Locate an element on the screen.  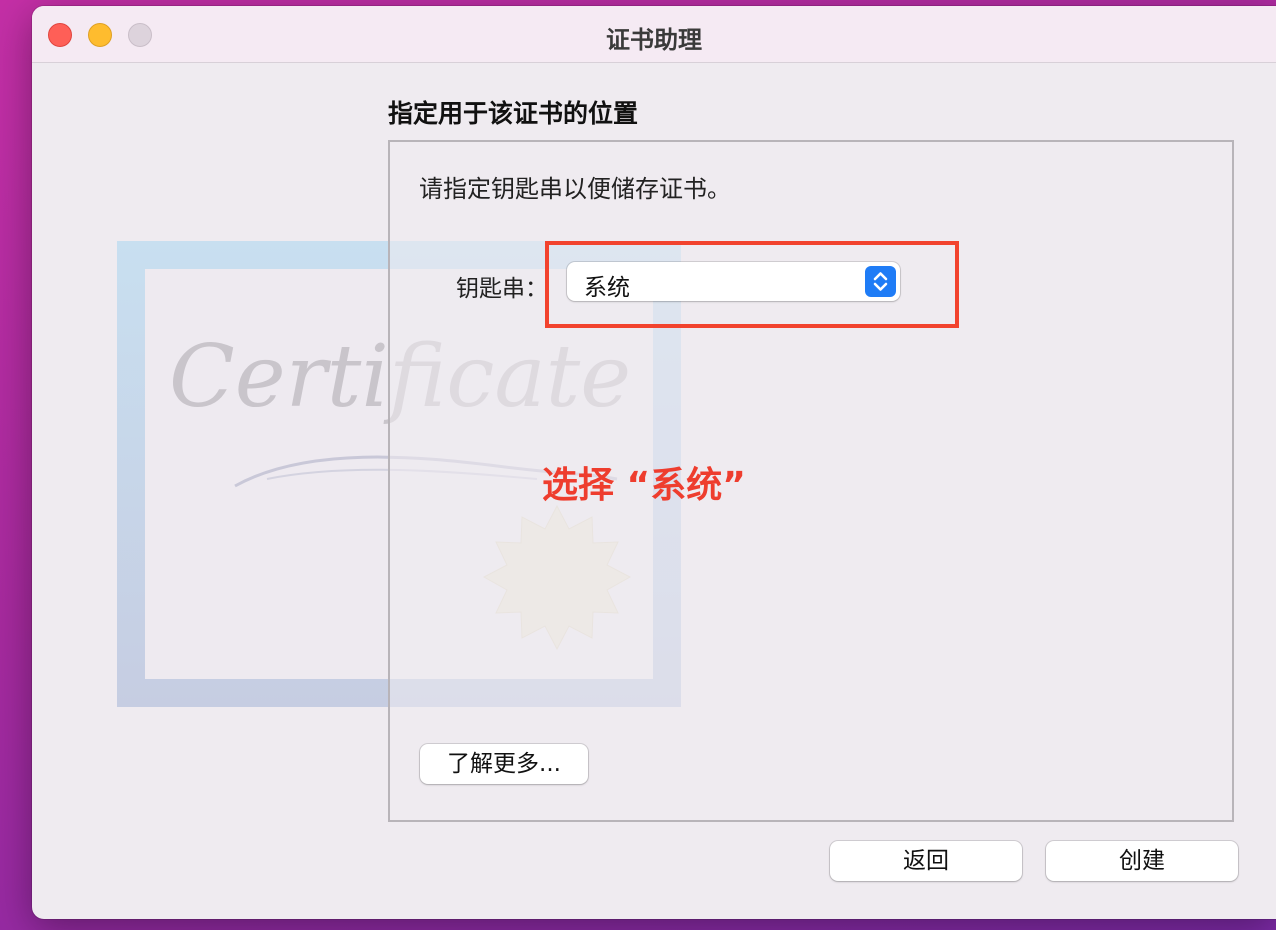
window-title: 证书助理 is located at coordinates (654, 40).